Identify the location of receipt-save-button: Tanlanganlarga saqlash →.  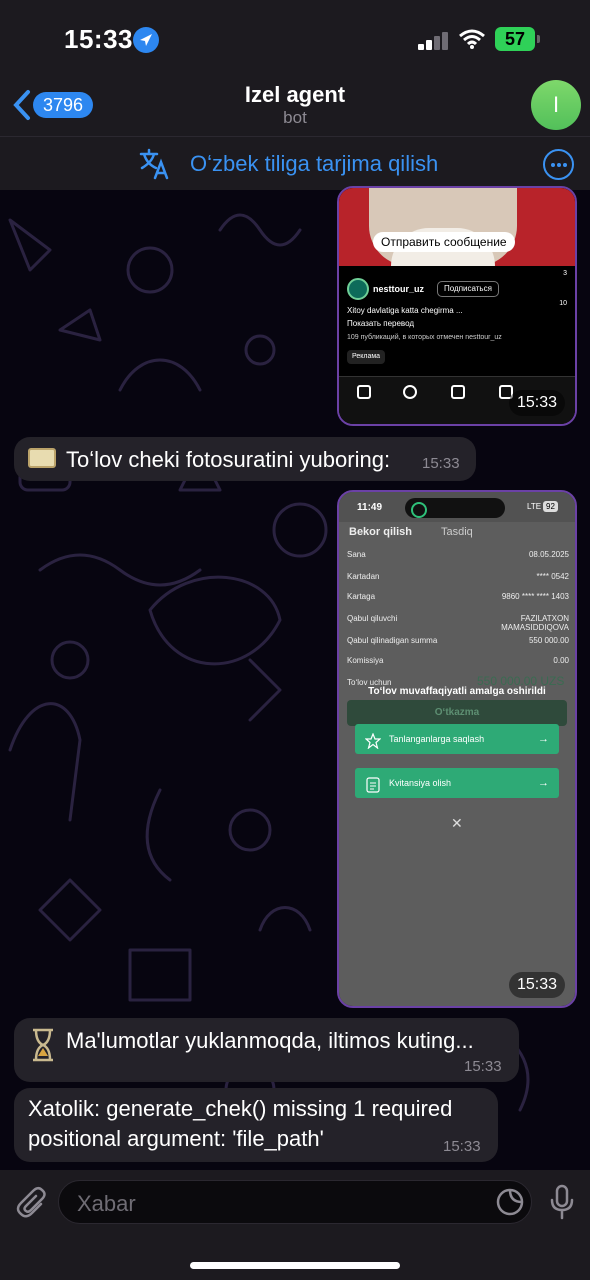
(457, 739).